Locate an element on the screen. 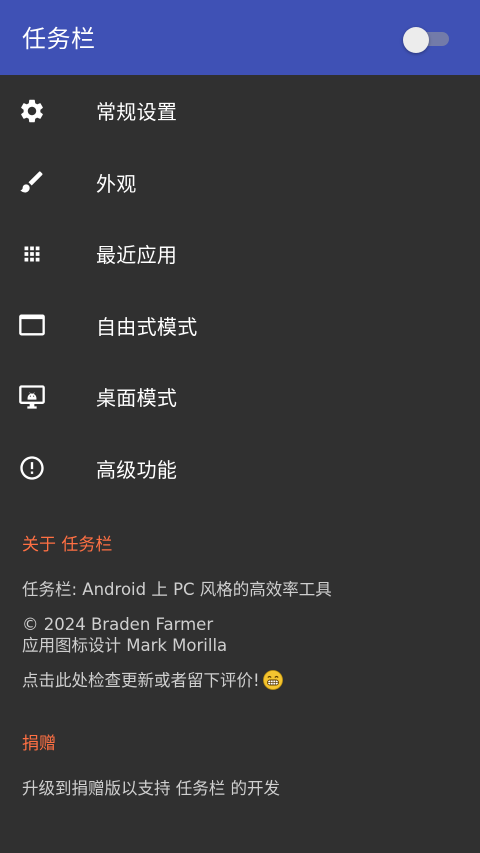 The image size is (480, 853). about-description: 任务栏: Android 上 PC 风格的高效率工具 is located at coordinates (177, 589).